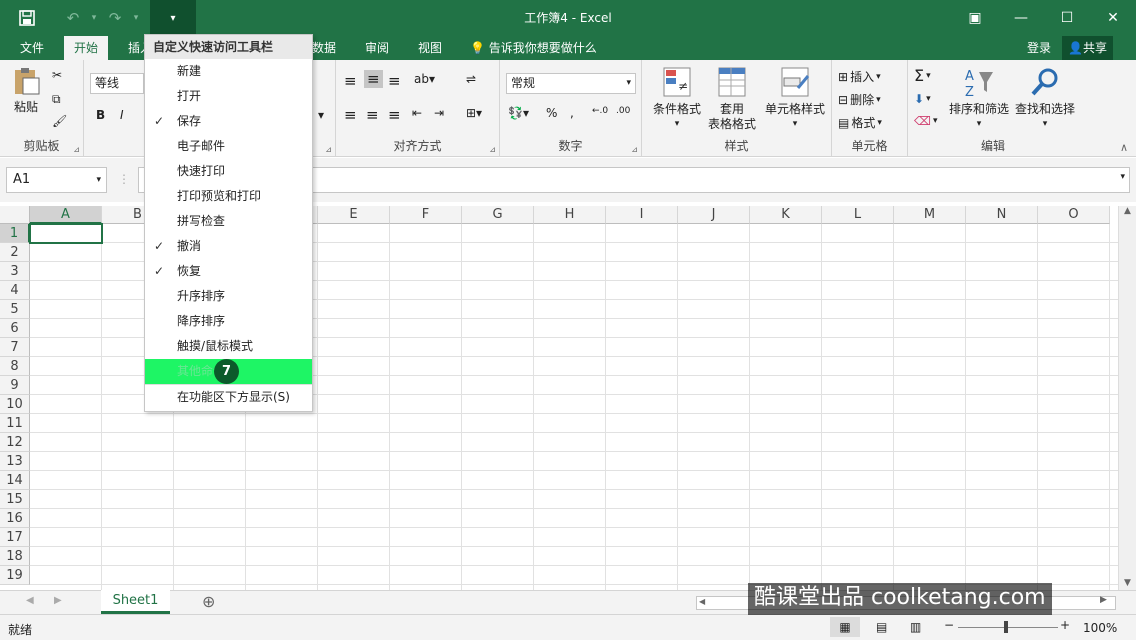 This screenshot has height=640, width=1136. Describe the element at coordinates (15, 366) in the screenshot. I see `row-header: 8` at that location.